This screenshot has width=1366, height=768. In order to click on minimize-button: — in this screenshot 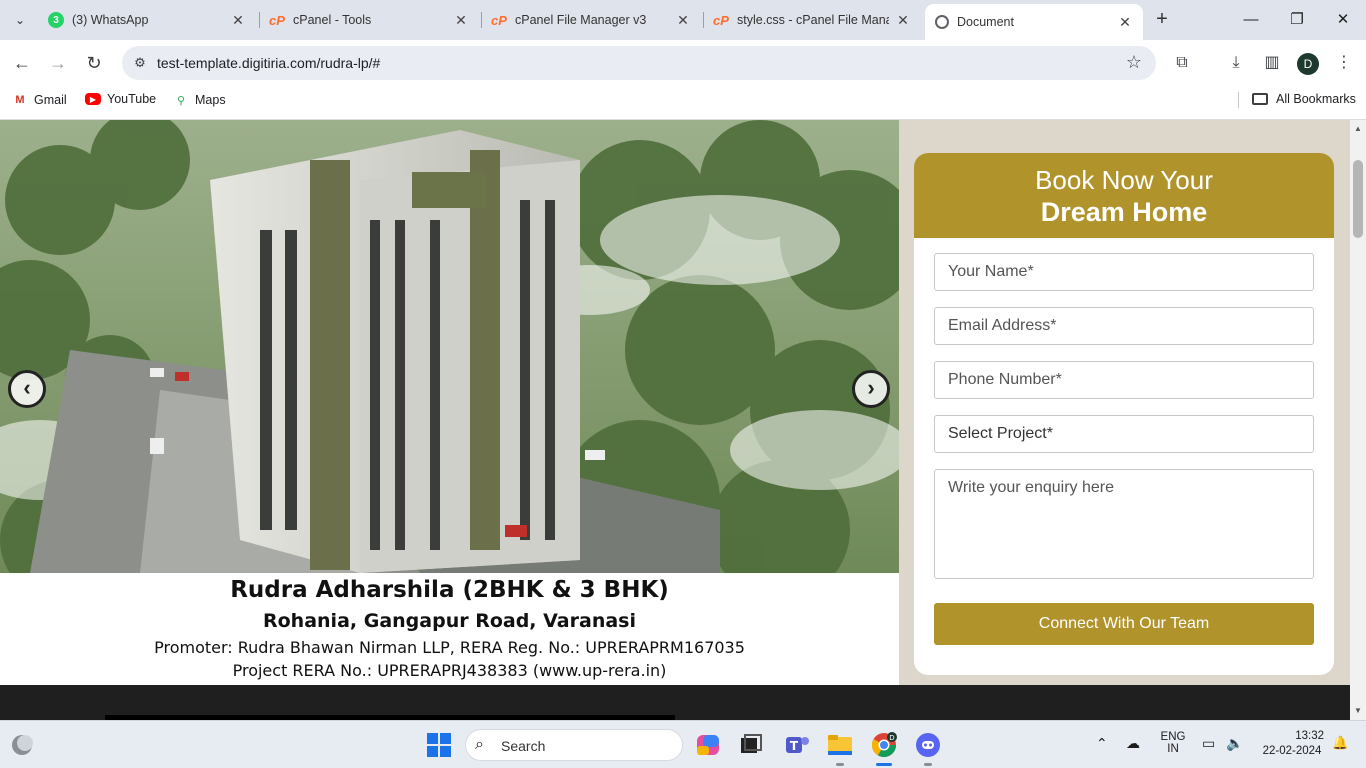, I will do `click(1251, 20)`.